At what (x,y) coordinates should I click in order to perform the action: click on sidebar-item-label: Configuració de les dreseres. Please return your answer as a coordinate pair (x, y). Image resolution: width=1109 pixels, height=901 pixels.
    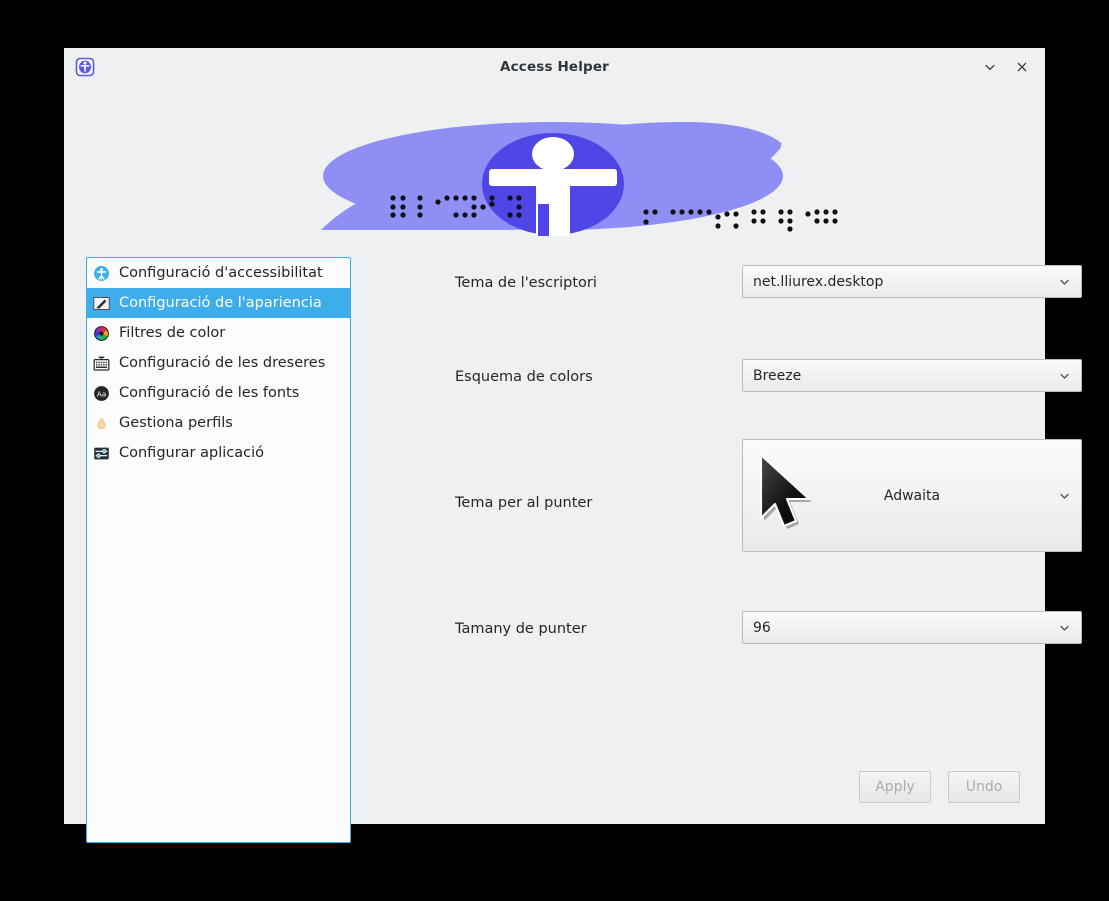
    Looking at the image, I should click on (222, 363).